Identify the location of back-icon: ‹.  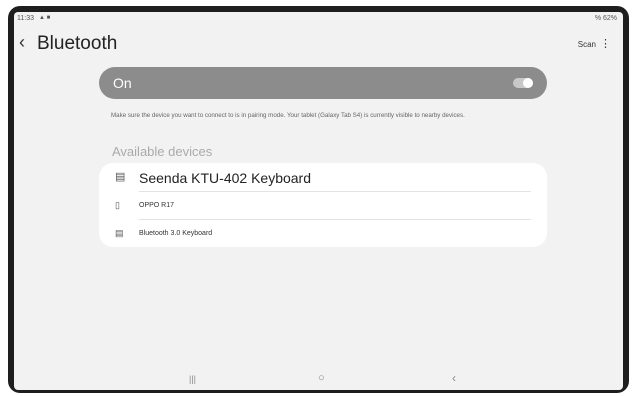
(22, 42).